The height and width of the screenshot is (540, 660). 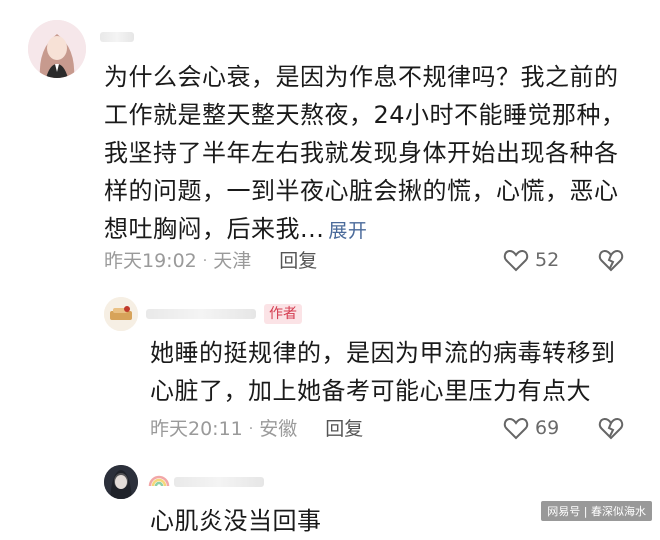 I want to click on comment-text: 心肌炎没当回事, so click(x=236, y=521).